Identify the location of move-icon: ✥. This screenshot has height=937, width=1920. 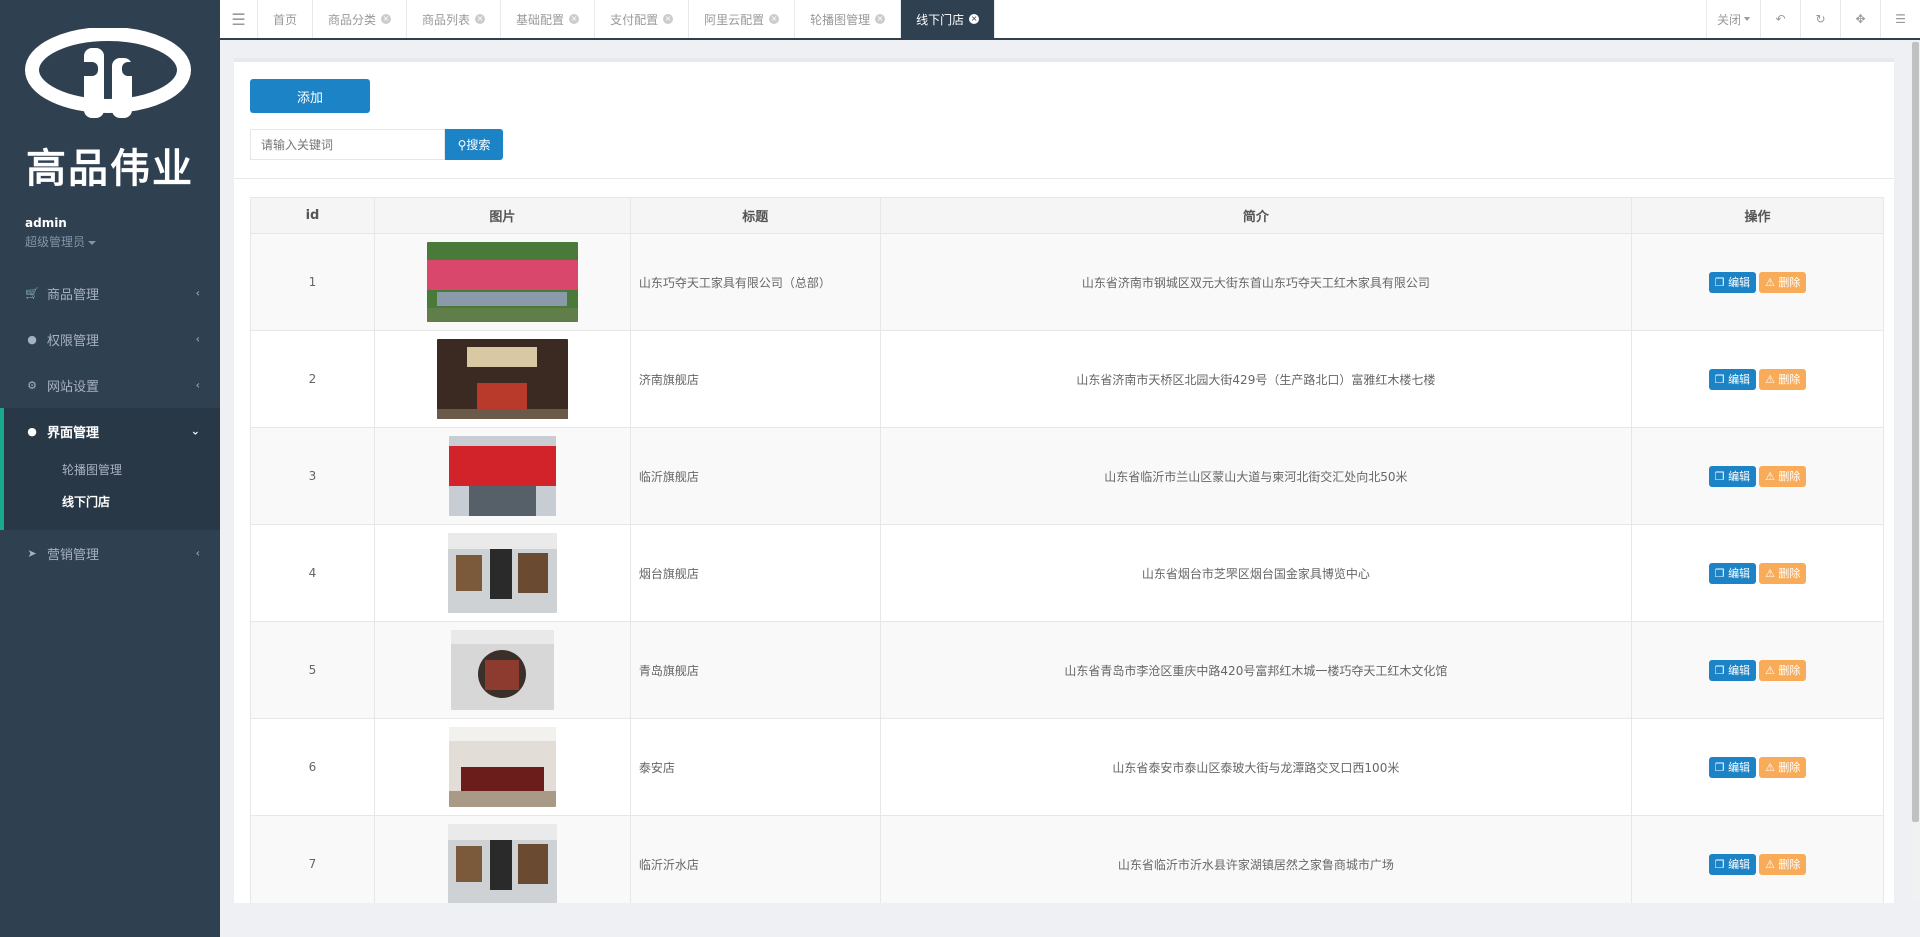
(1860, 19).